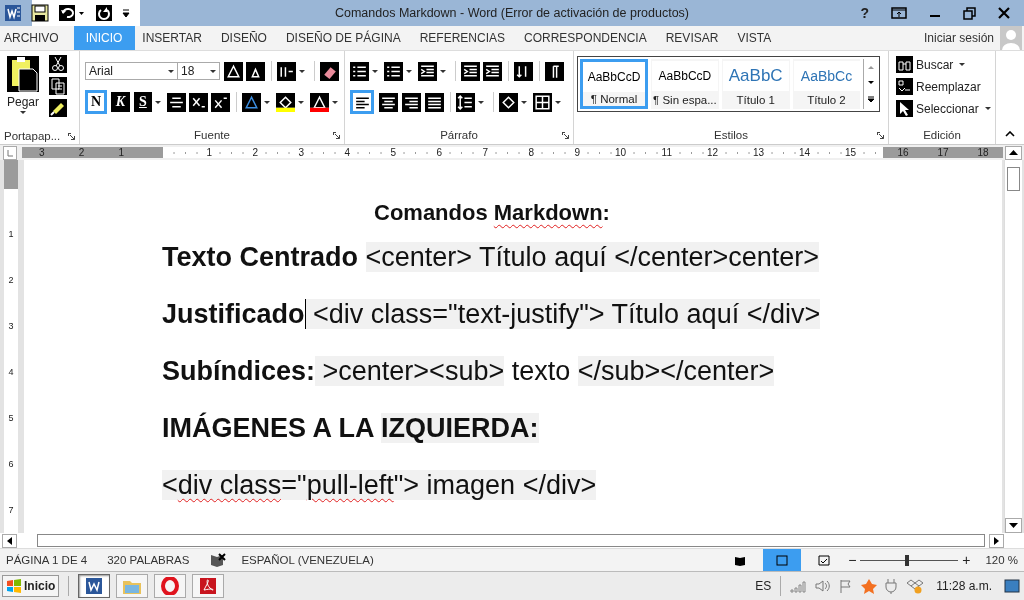  What do you see at coordinates (907, 560) in the screenshot?
I see `zoom-slider-thumb` at bounding box center [907, 560].